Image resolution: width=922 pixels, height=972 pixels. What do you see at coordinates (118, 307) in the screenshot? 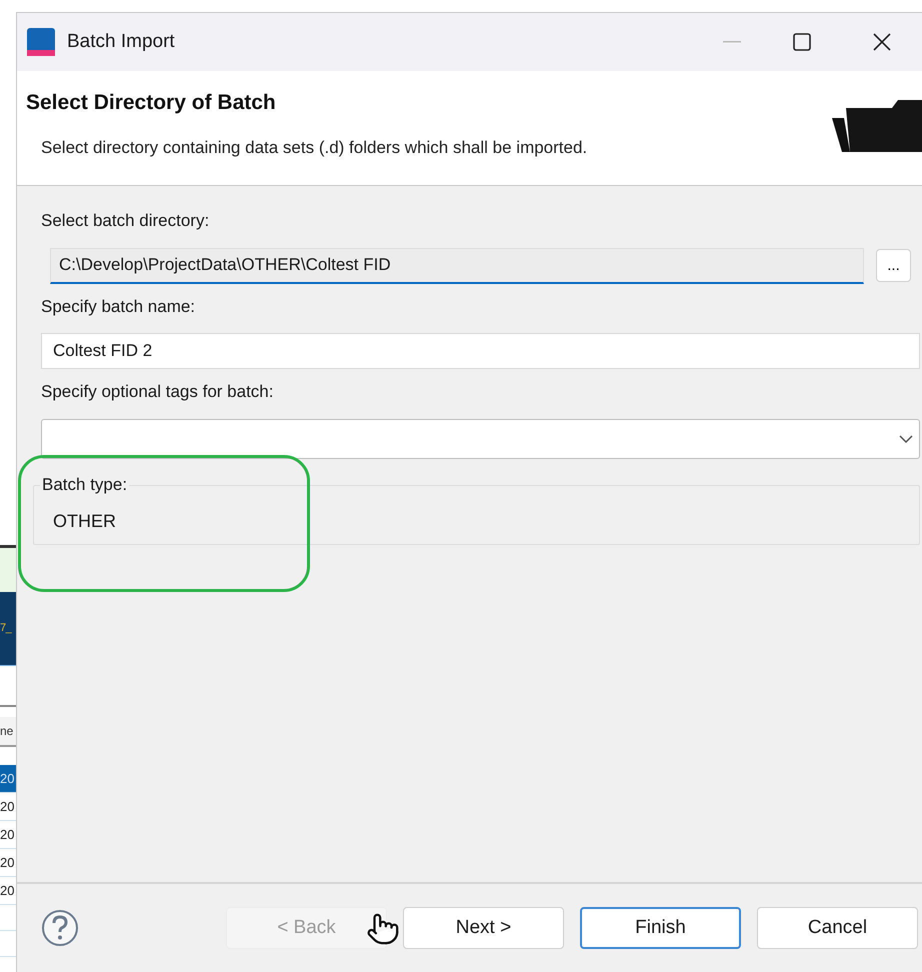
I see `field-label: Specify batch name:` at bounding box center [118, 307].